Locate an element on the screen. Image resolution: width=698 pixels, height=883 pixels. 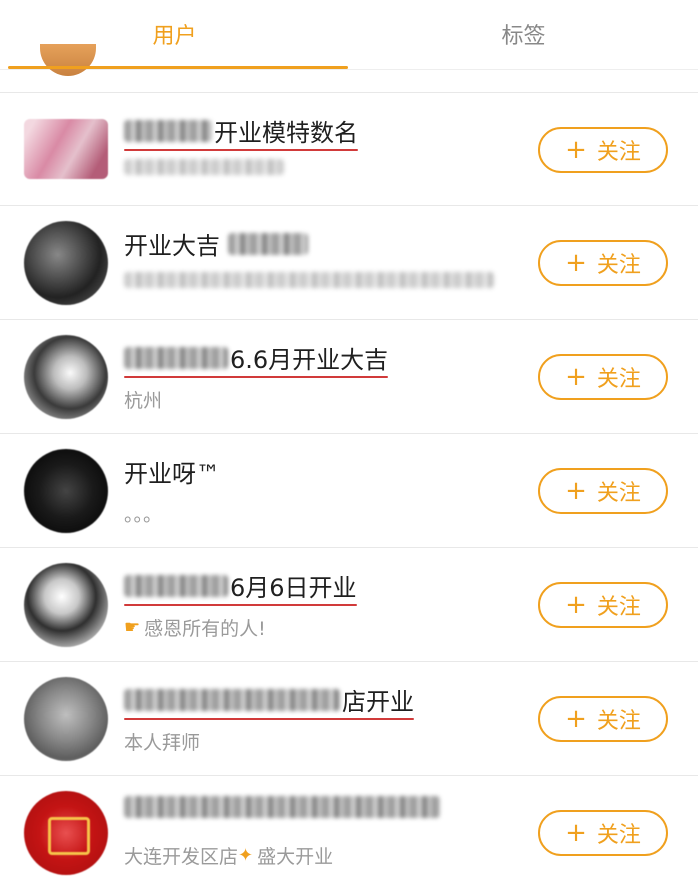
user-name is located at coordinates (283, 807).